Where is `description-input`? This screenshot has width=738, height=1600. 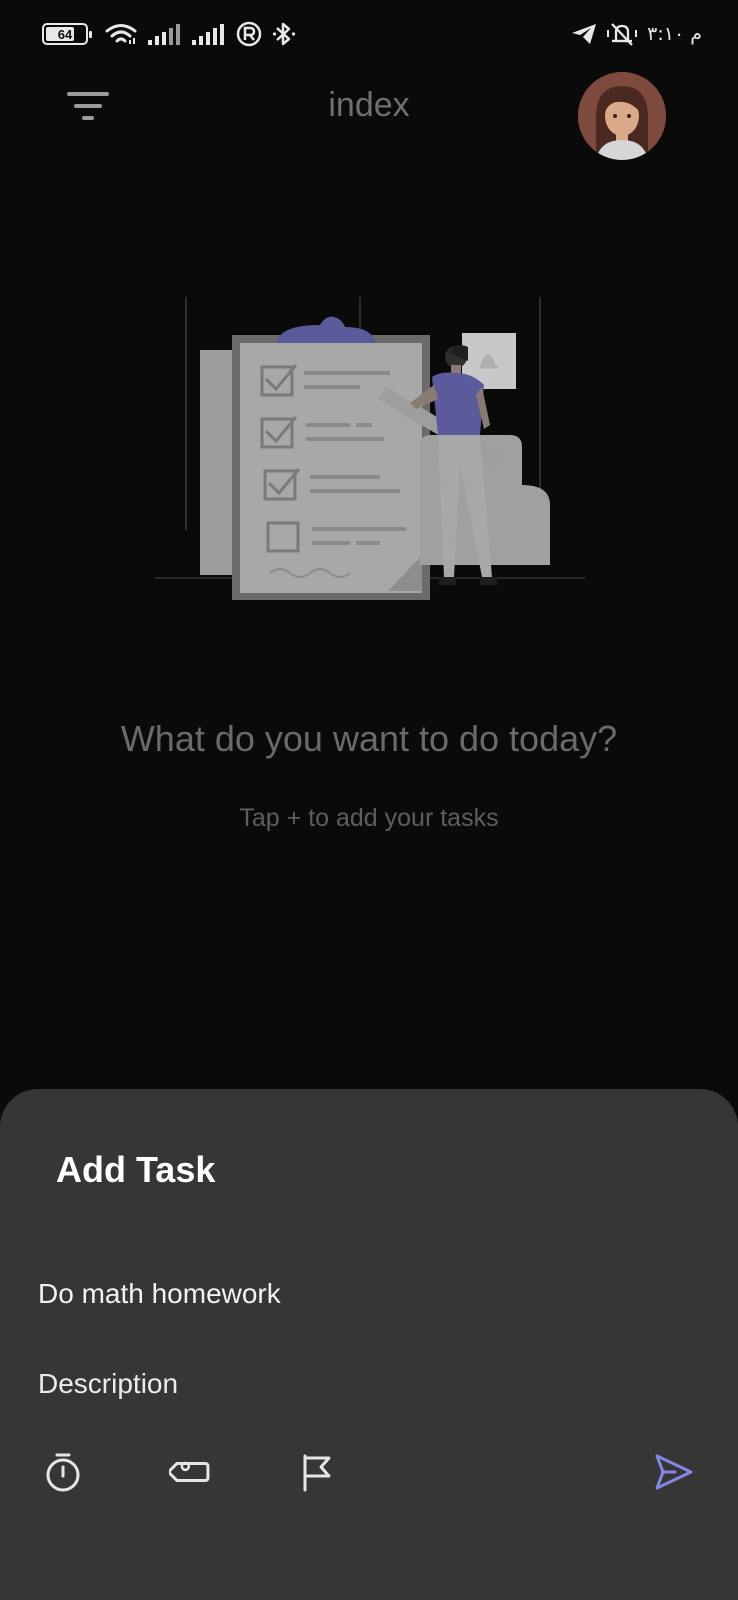
description-input is located at coordinates (358, 1384).